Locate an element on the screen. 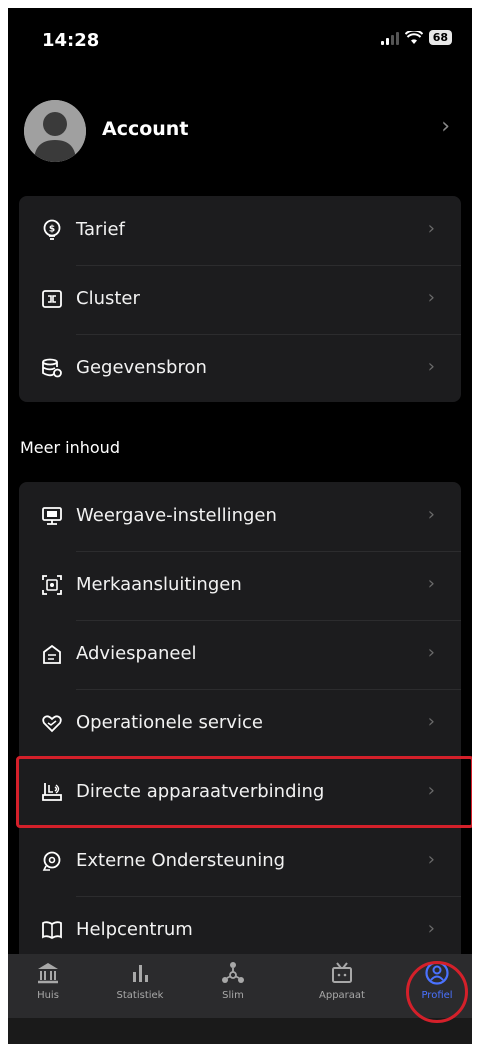 Image resolution: width=480 pixels, height=1044 pixels. menu-item-label: Helpcentrum is located at coordinates (134, 929).